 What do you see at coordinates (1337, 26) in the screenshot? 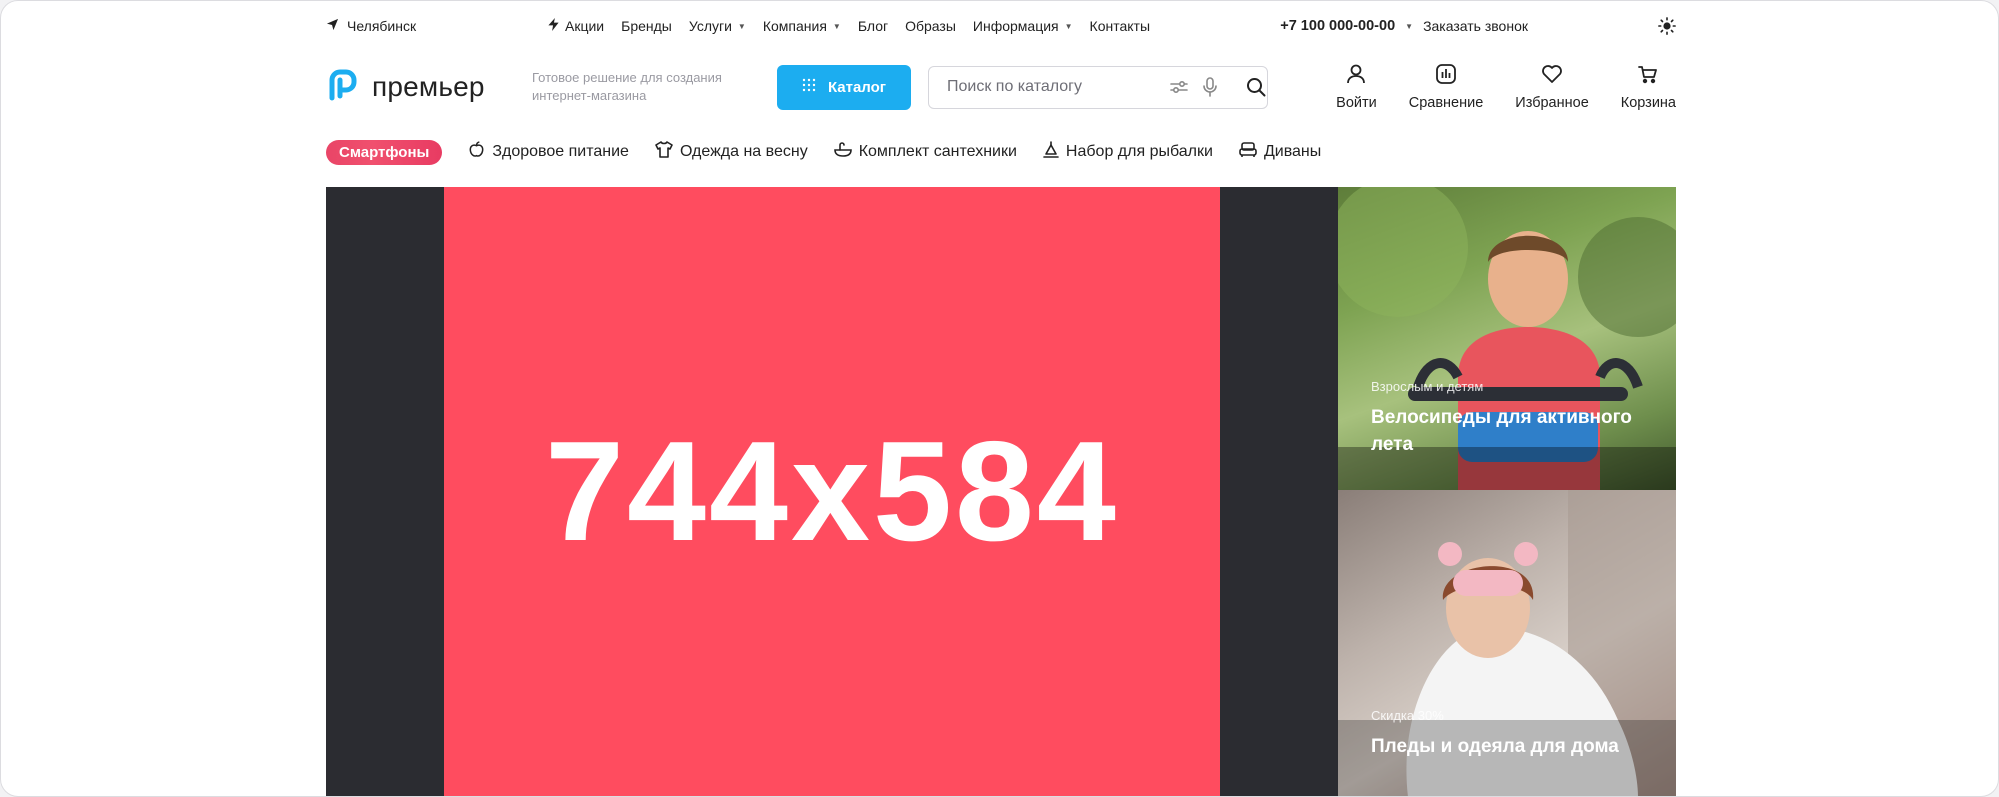
I see `phone-number: +7 100 000-00-00` at bounding box center [1337, 26].